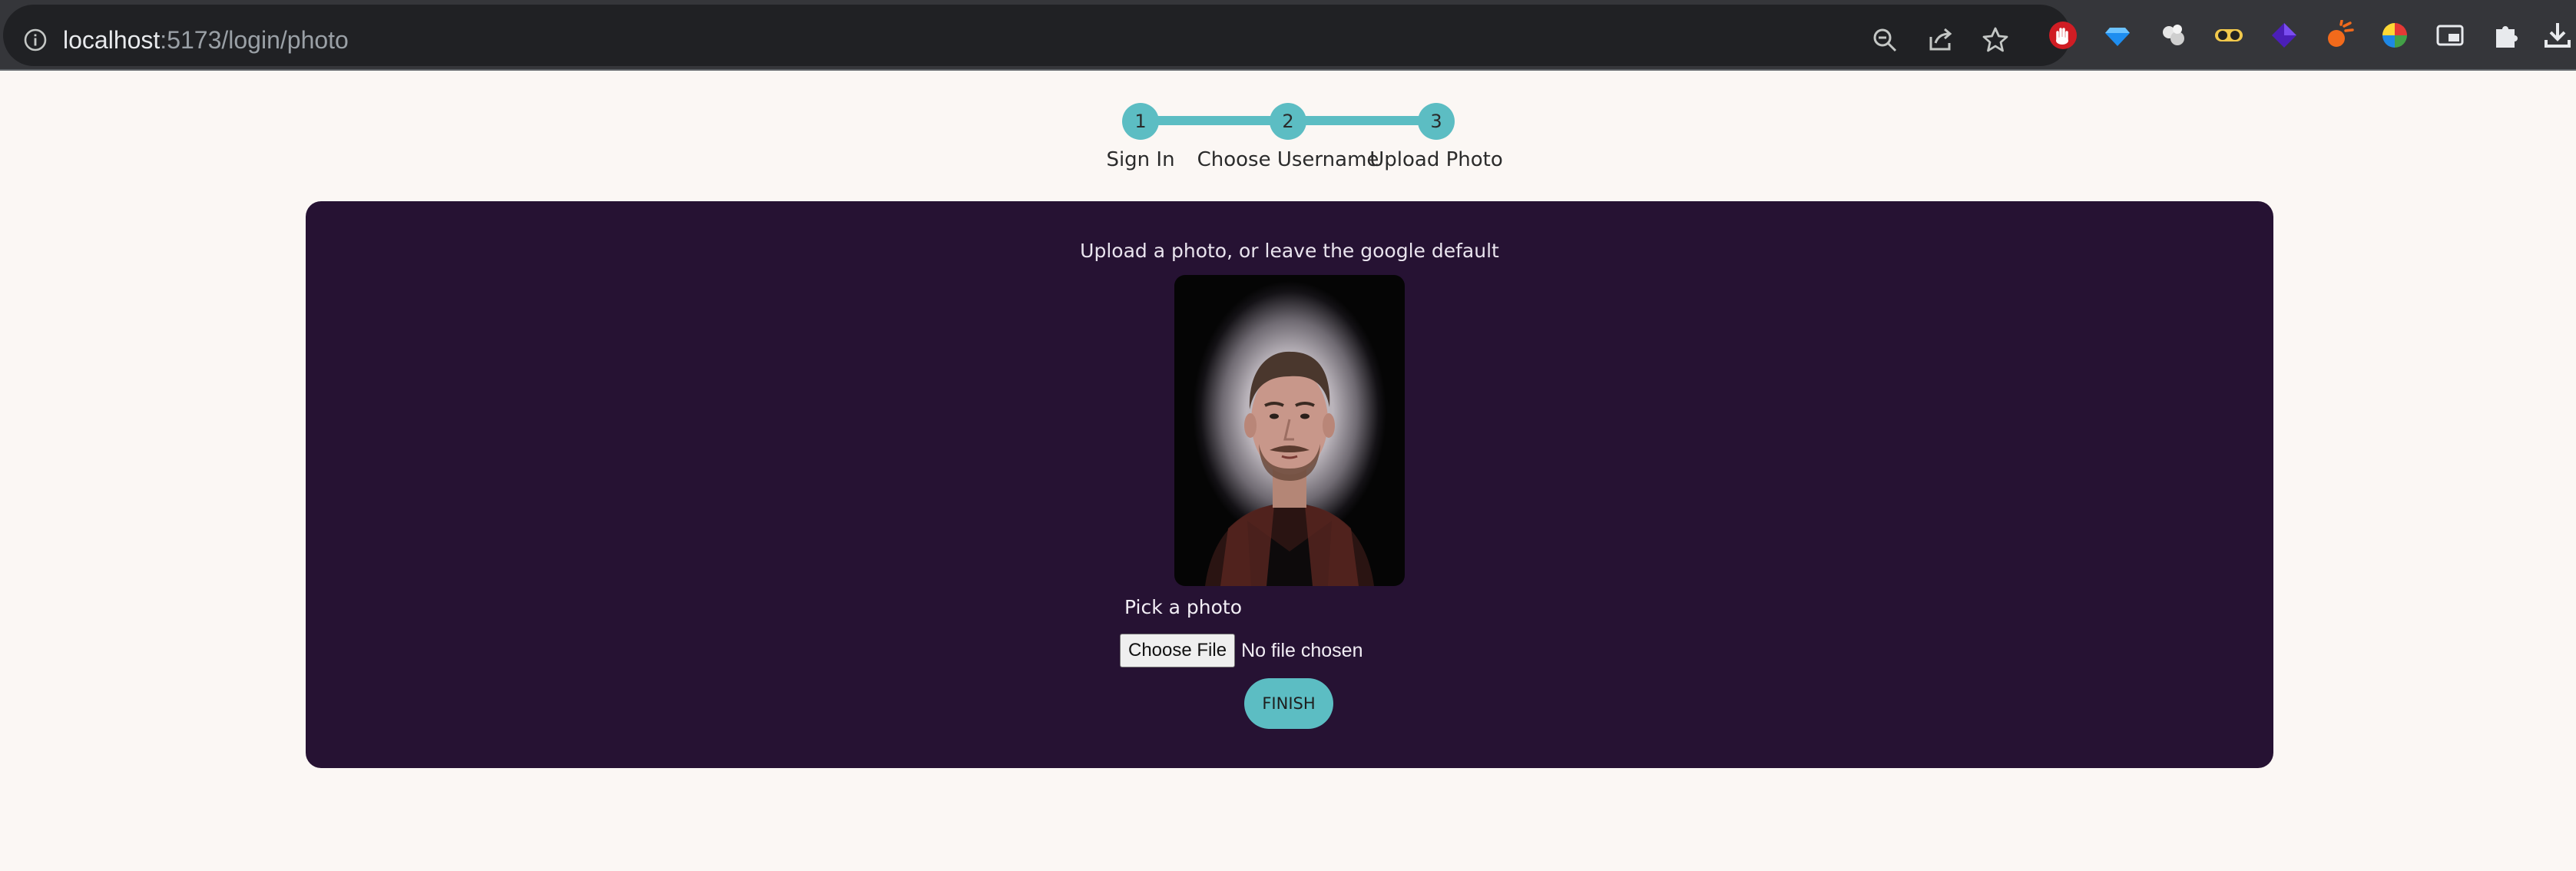 Image resolution: width=2576 pixels, height=871 pixels. What do you see at coordinates (2505, 35) in the screenshot?
I see `puzzle-extensions-icon` at bounding box center [2505, 35].